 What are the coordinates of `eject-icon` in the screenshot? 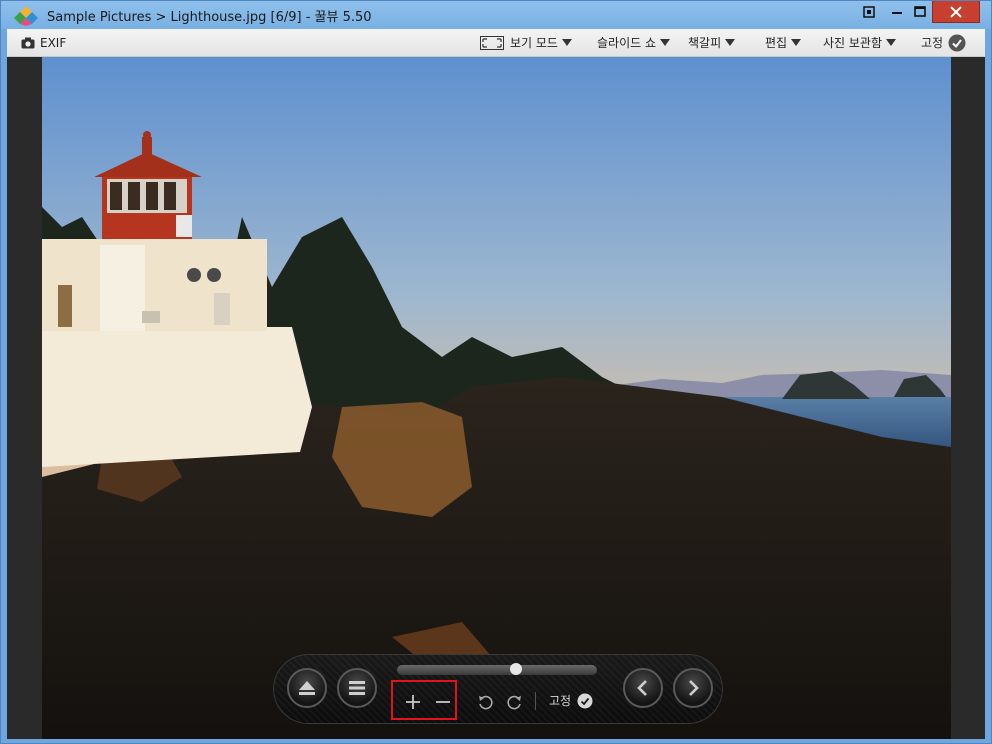 It's located at (307, 688).